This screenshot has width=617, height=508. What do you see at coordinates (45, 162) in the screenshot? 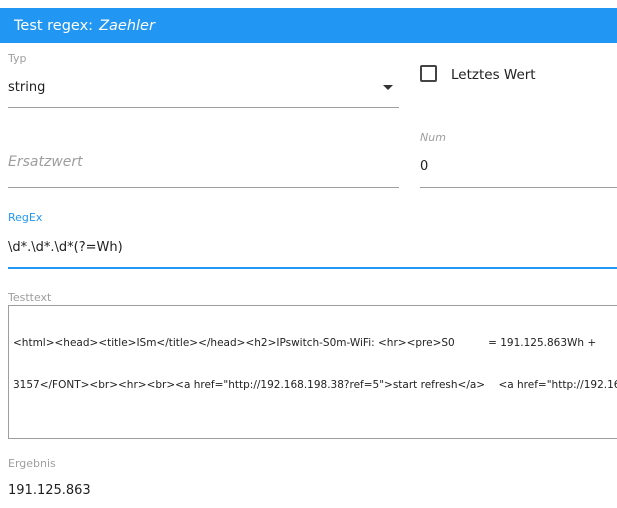
I see `ersatzwert-placeholder: Ersatzwert` at bounding box center [45, 162].